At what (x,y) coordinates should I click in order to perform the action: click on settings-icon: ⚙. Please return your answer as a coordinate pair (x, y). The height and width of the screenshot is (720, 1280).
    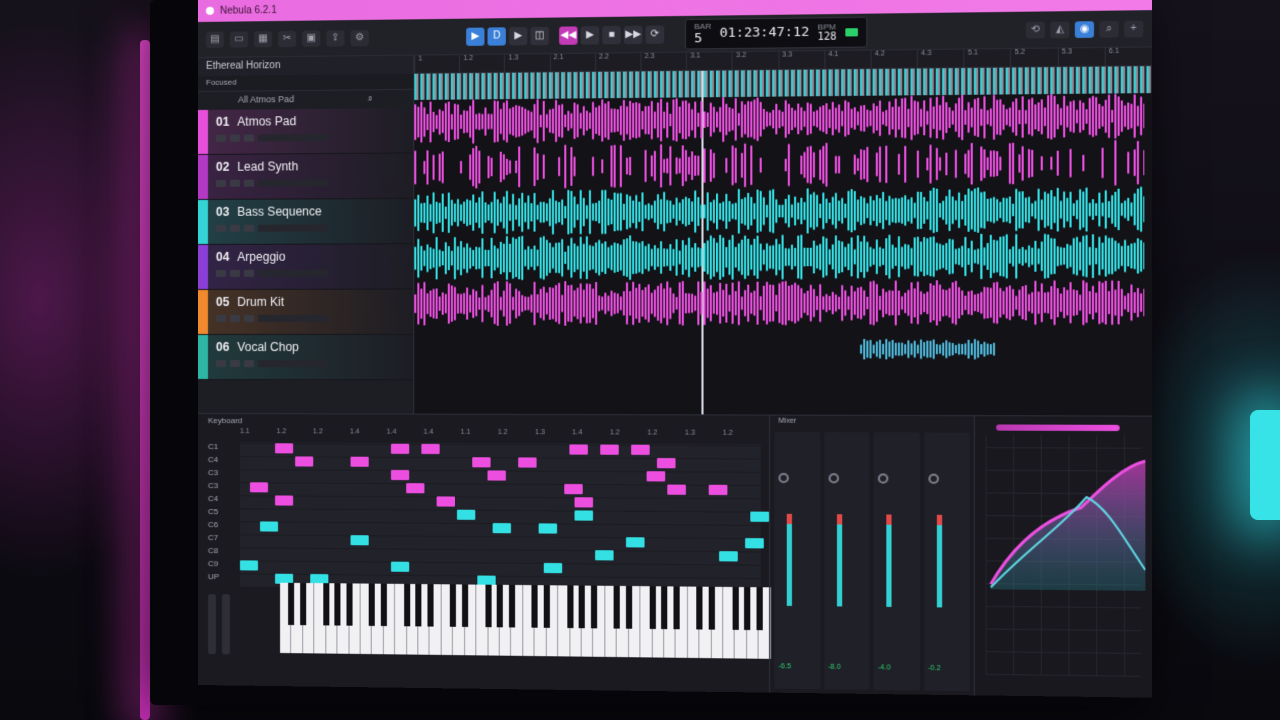
    Looking at the image, I should click on (359, 37).